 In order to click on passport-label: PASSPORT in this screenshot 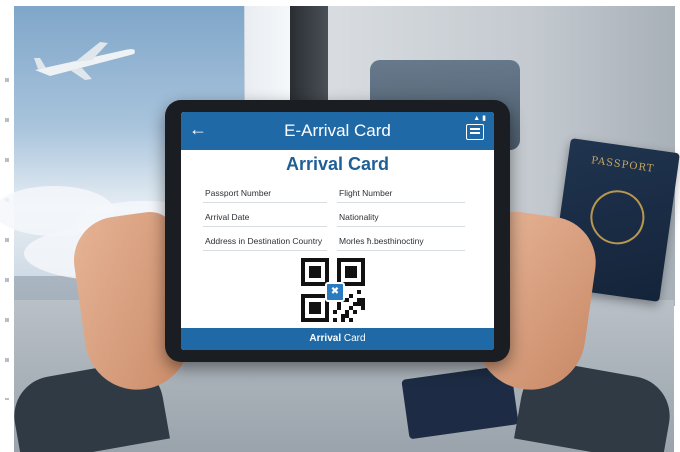, I will do `click(622, 165)`.